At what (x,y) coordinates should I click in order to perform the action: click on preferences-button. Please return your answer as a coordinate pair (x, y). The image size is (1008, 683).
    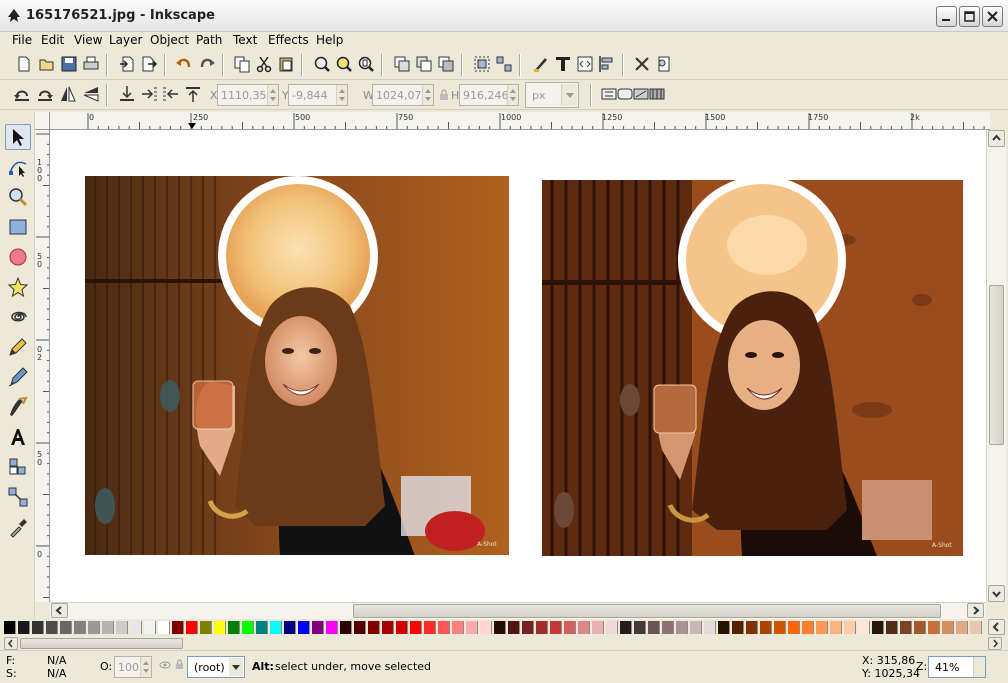
    Looking at the image, I should click on (642, 64).